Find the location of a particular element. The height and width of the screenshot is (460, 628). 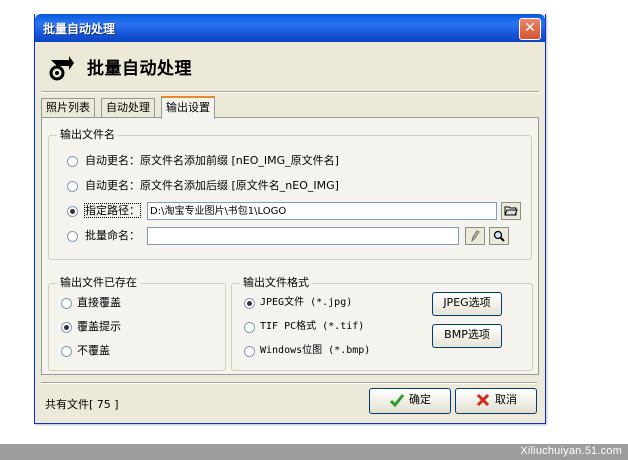

header-title: 批量自动处理 is located at coordinates (139, 69).